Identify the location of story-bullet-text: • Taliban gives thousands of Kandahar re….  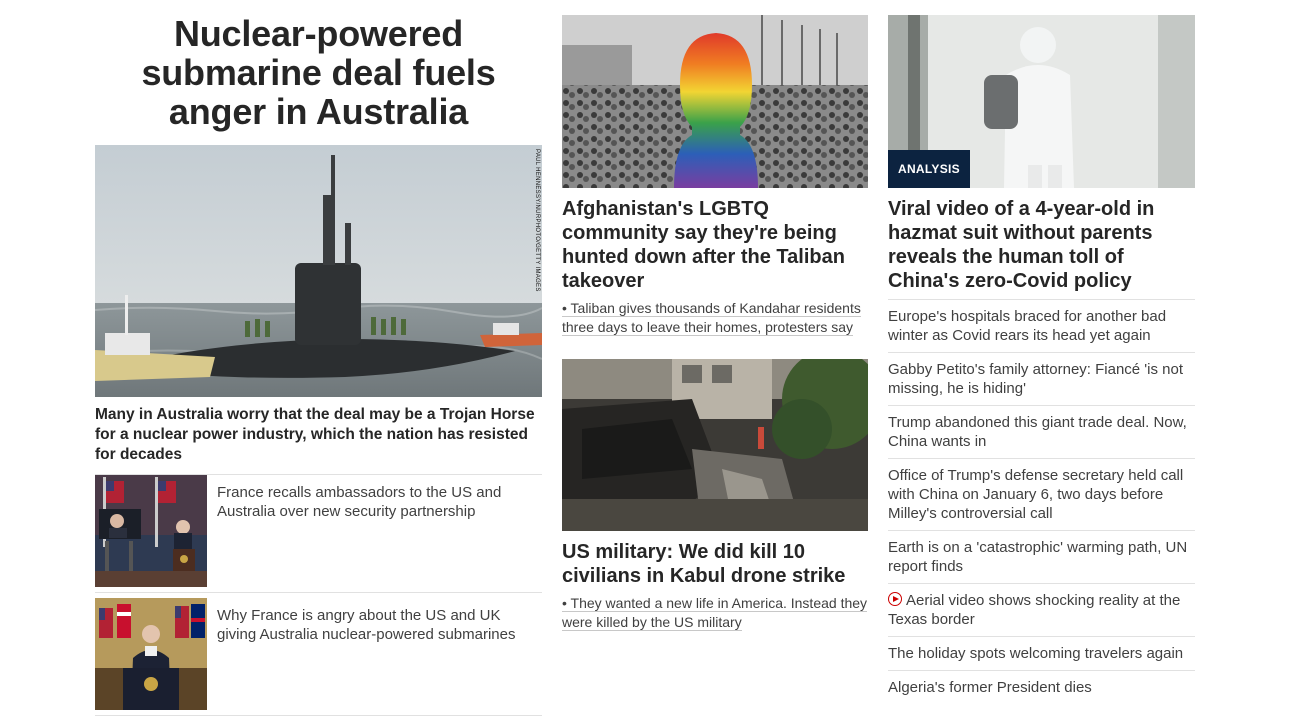
(711, 318).